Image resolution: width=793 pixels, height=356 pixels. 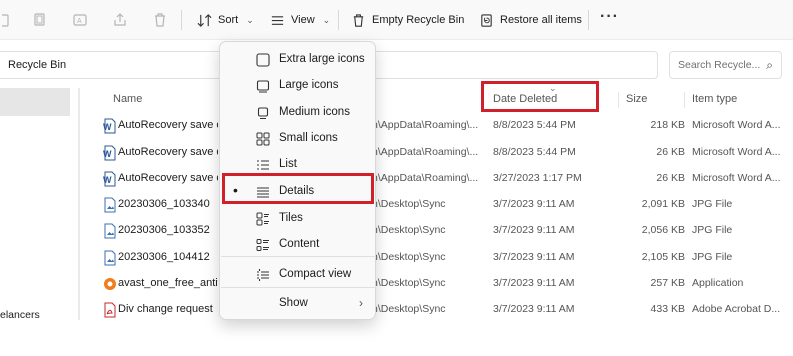 I want to click on item-type: Application, so click(x=718, y=283).